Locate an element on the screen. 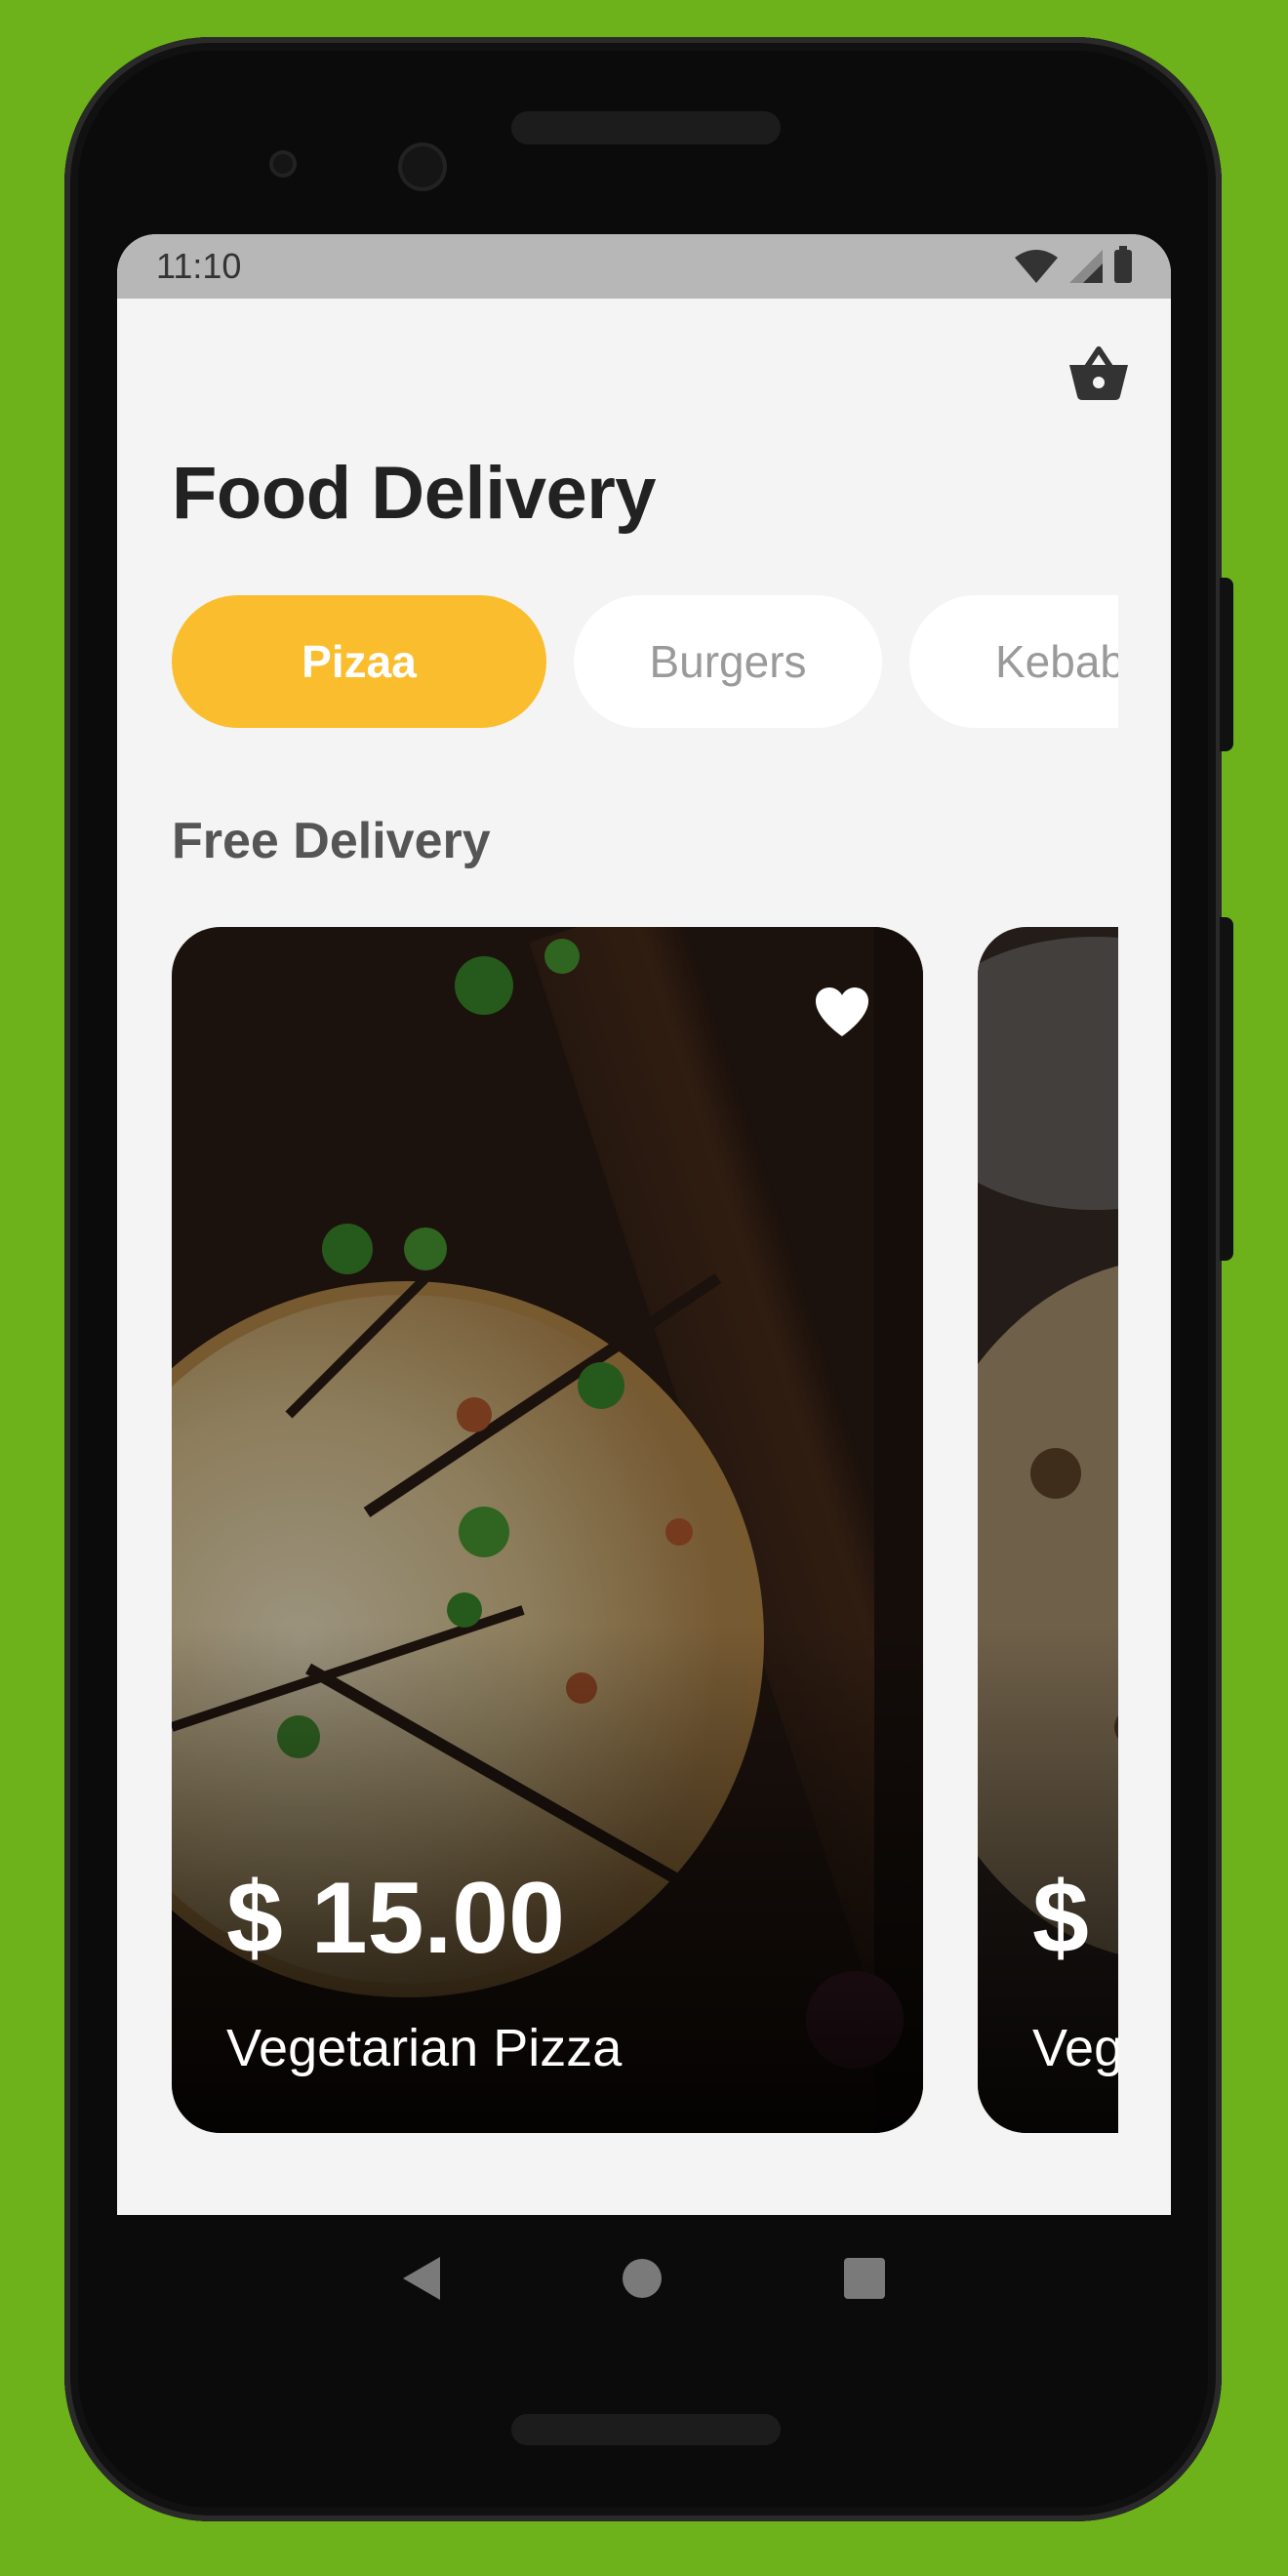  home-icon is located at coordinates (642, 2278).